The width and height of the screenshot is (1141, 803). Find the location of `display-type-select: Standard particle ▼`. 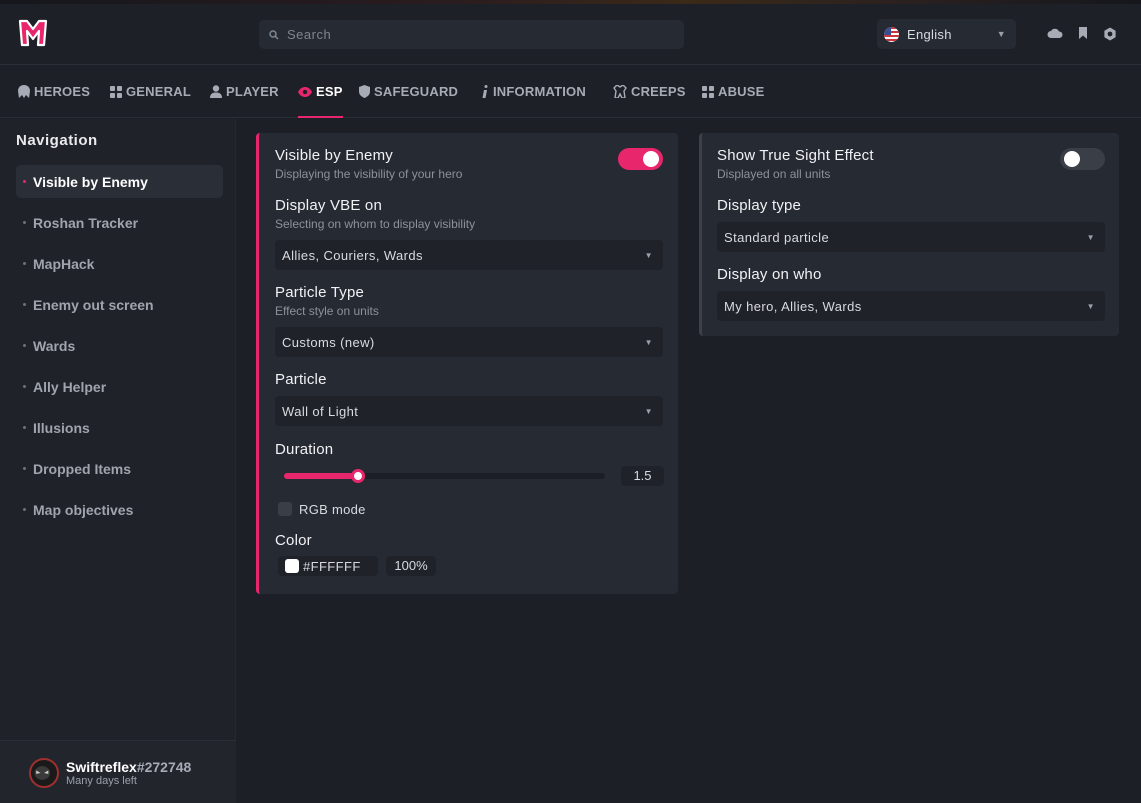

display-type-select: Standard particle ▼ is located at coordinates (911, 237).